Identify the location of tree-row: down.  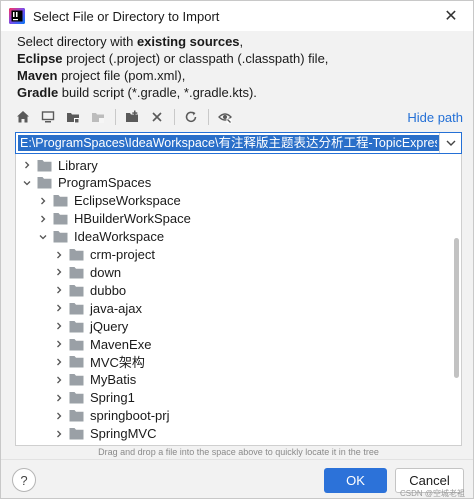
(238, 272).